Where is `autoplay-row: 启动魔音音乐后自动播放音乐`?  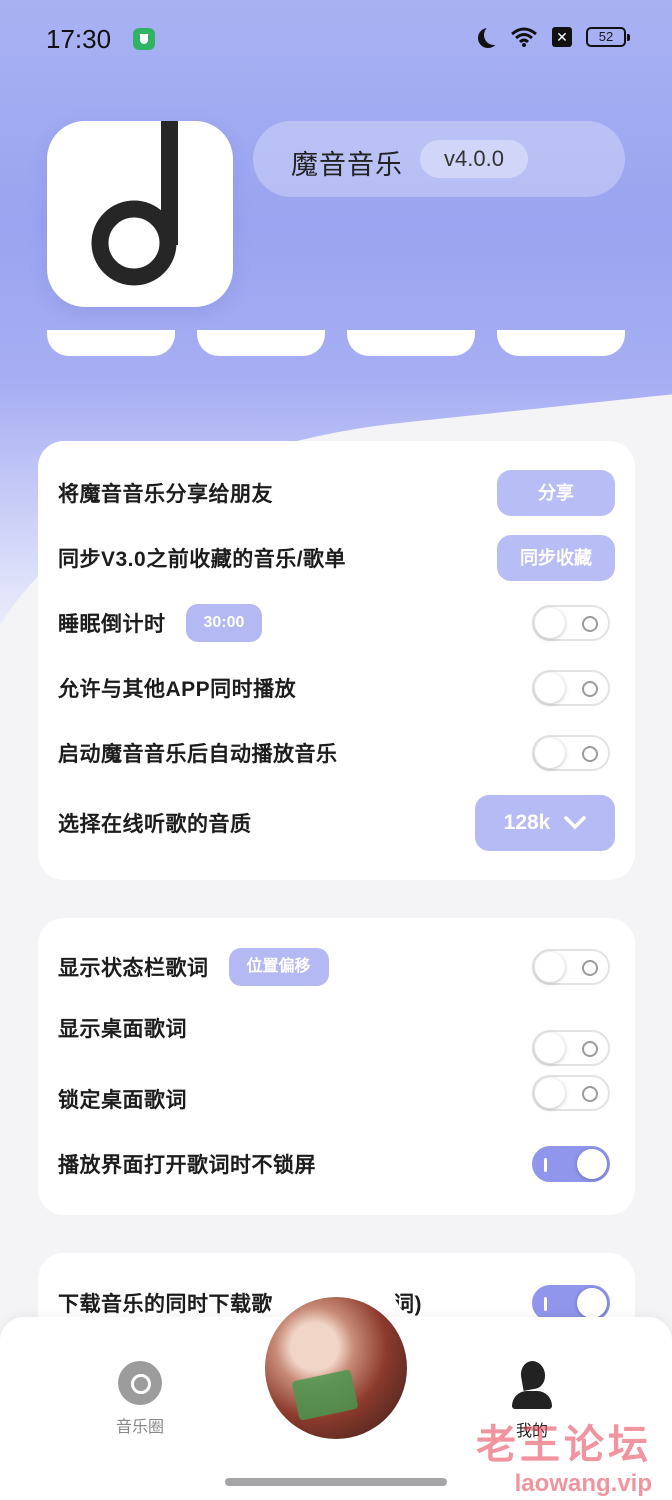 autoplay-row: 启动魔音音乐后自动播放音乐 is located at coordinates (336, 753).